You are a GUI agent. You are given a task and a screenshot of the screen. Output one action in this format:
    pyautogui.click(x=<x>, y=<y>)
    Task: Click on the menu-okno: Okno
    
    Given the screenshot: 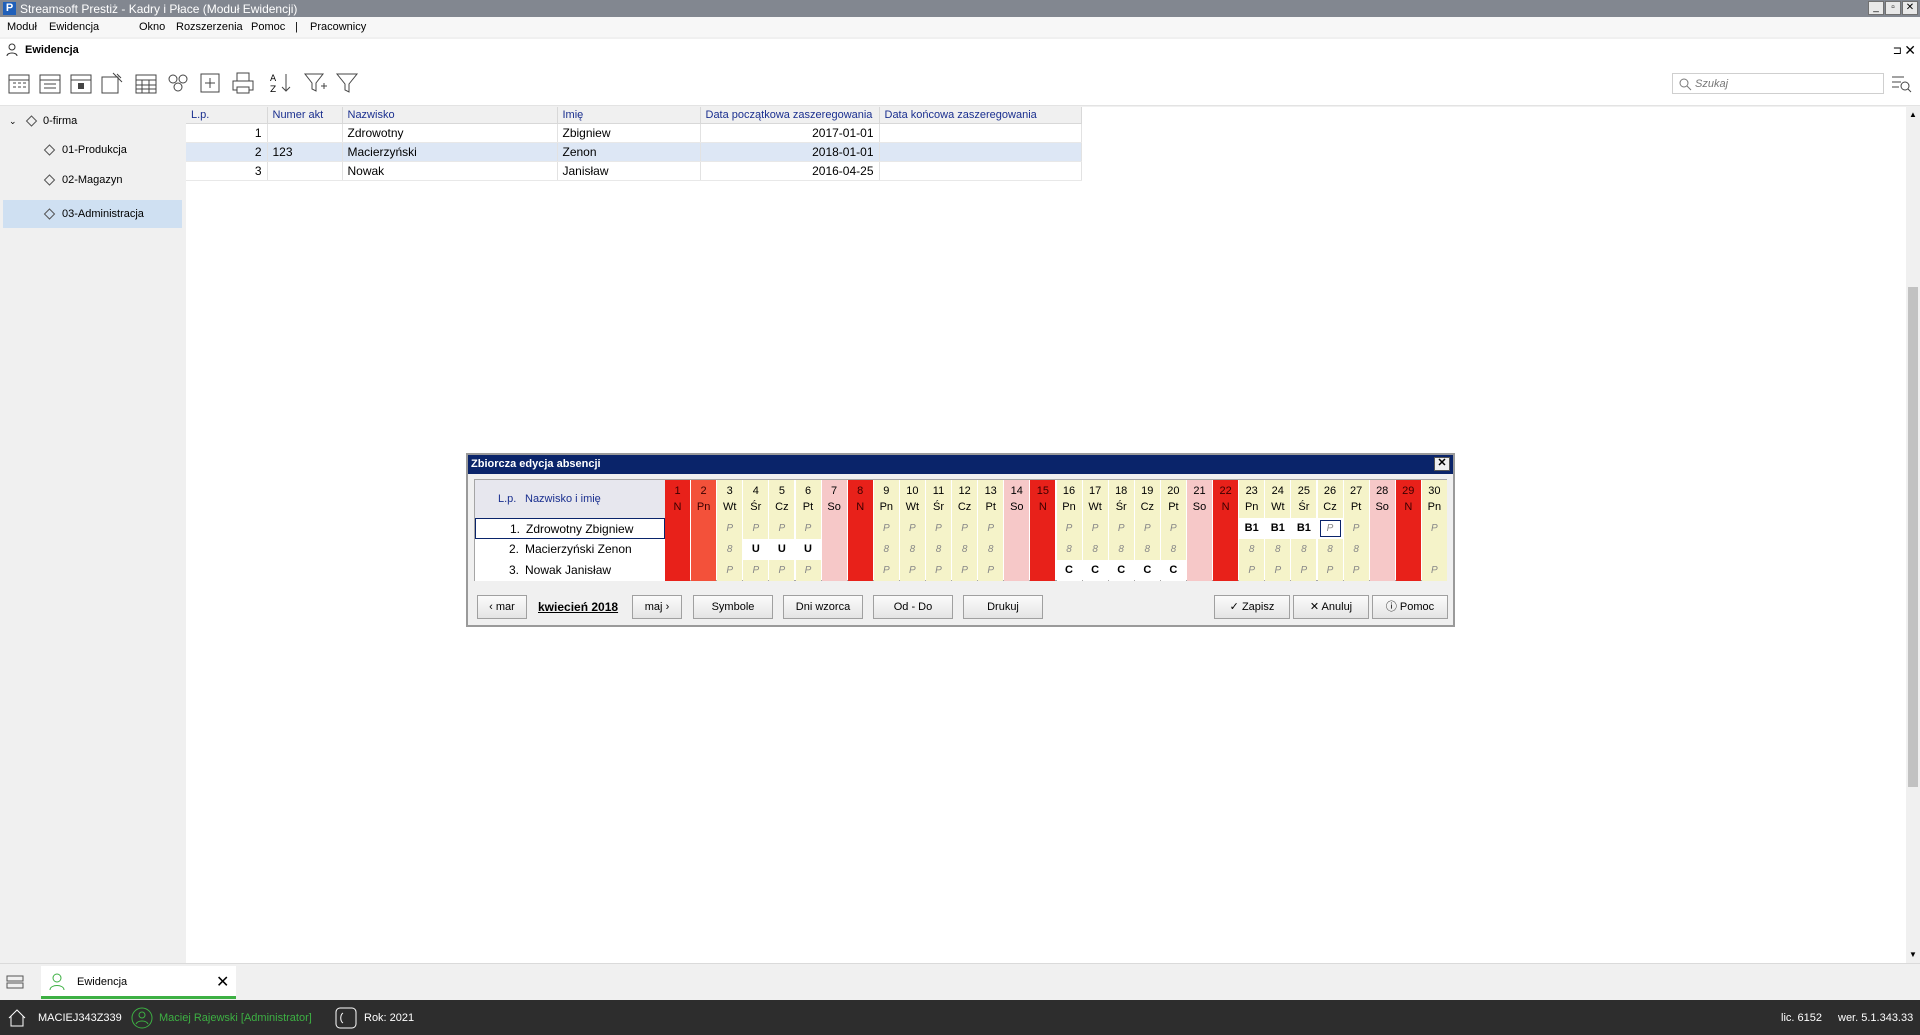 What is the action you would take?
    pyautogui.click(x=152, y=27)
    